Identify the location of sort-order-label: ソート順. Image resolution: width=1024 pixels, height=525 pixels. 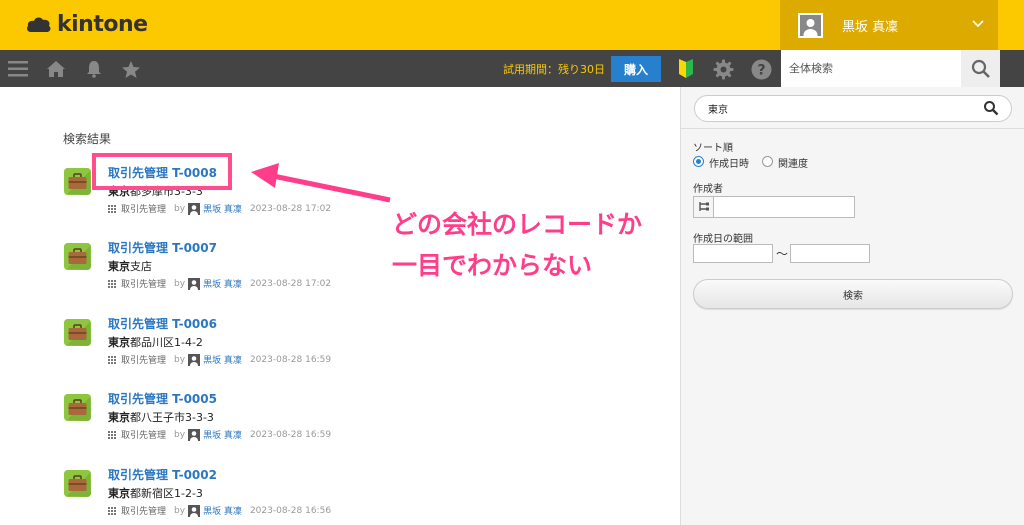
(713, 148).